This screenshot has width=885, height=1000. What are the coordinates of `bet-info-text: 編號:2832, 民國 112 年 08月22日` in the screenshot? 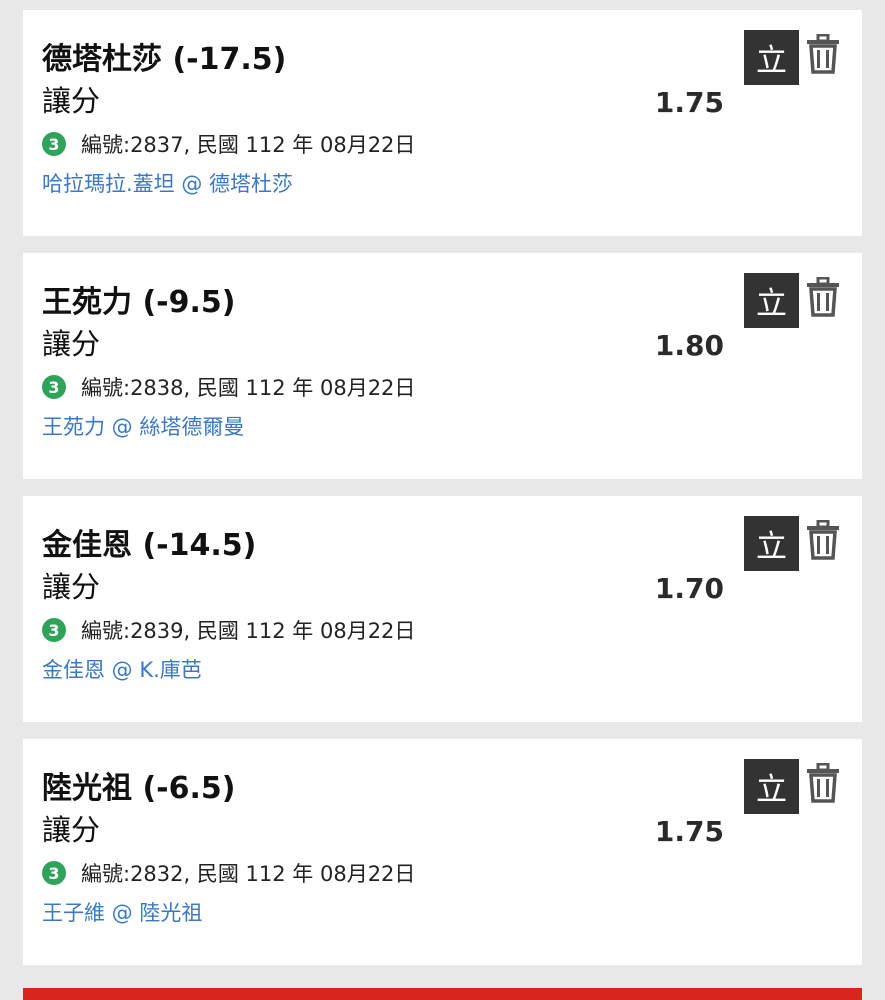 It's located at (248, 874).